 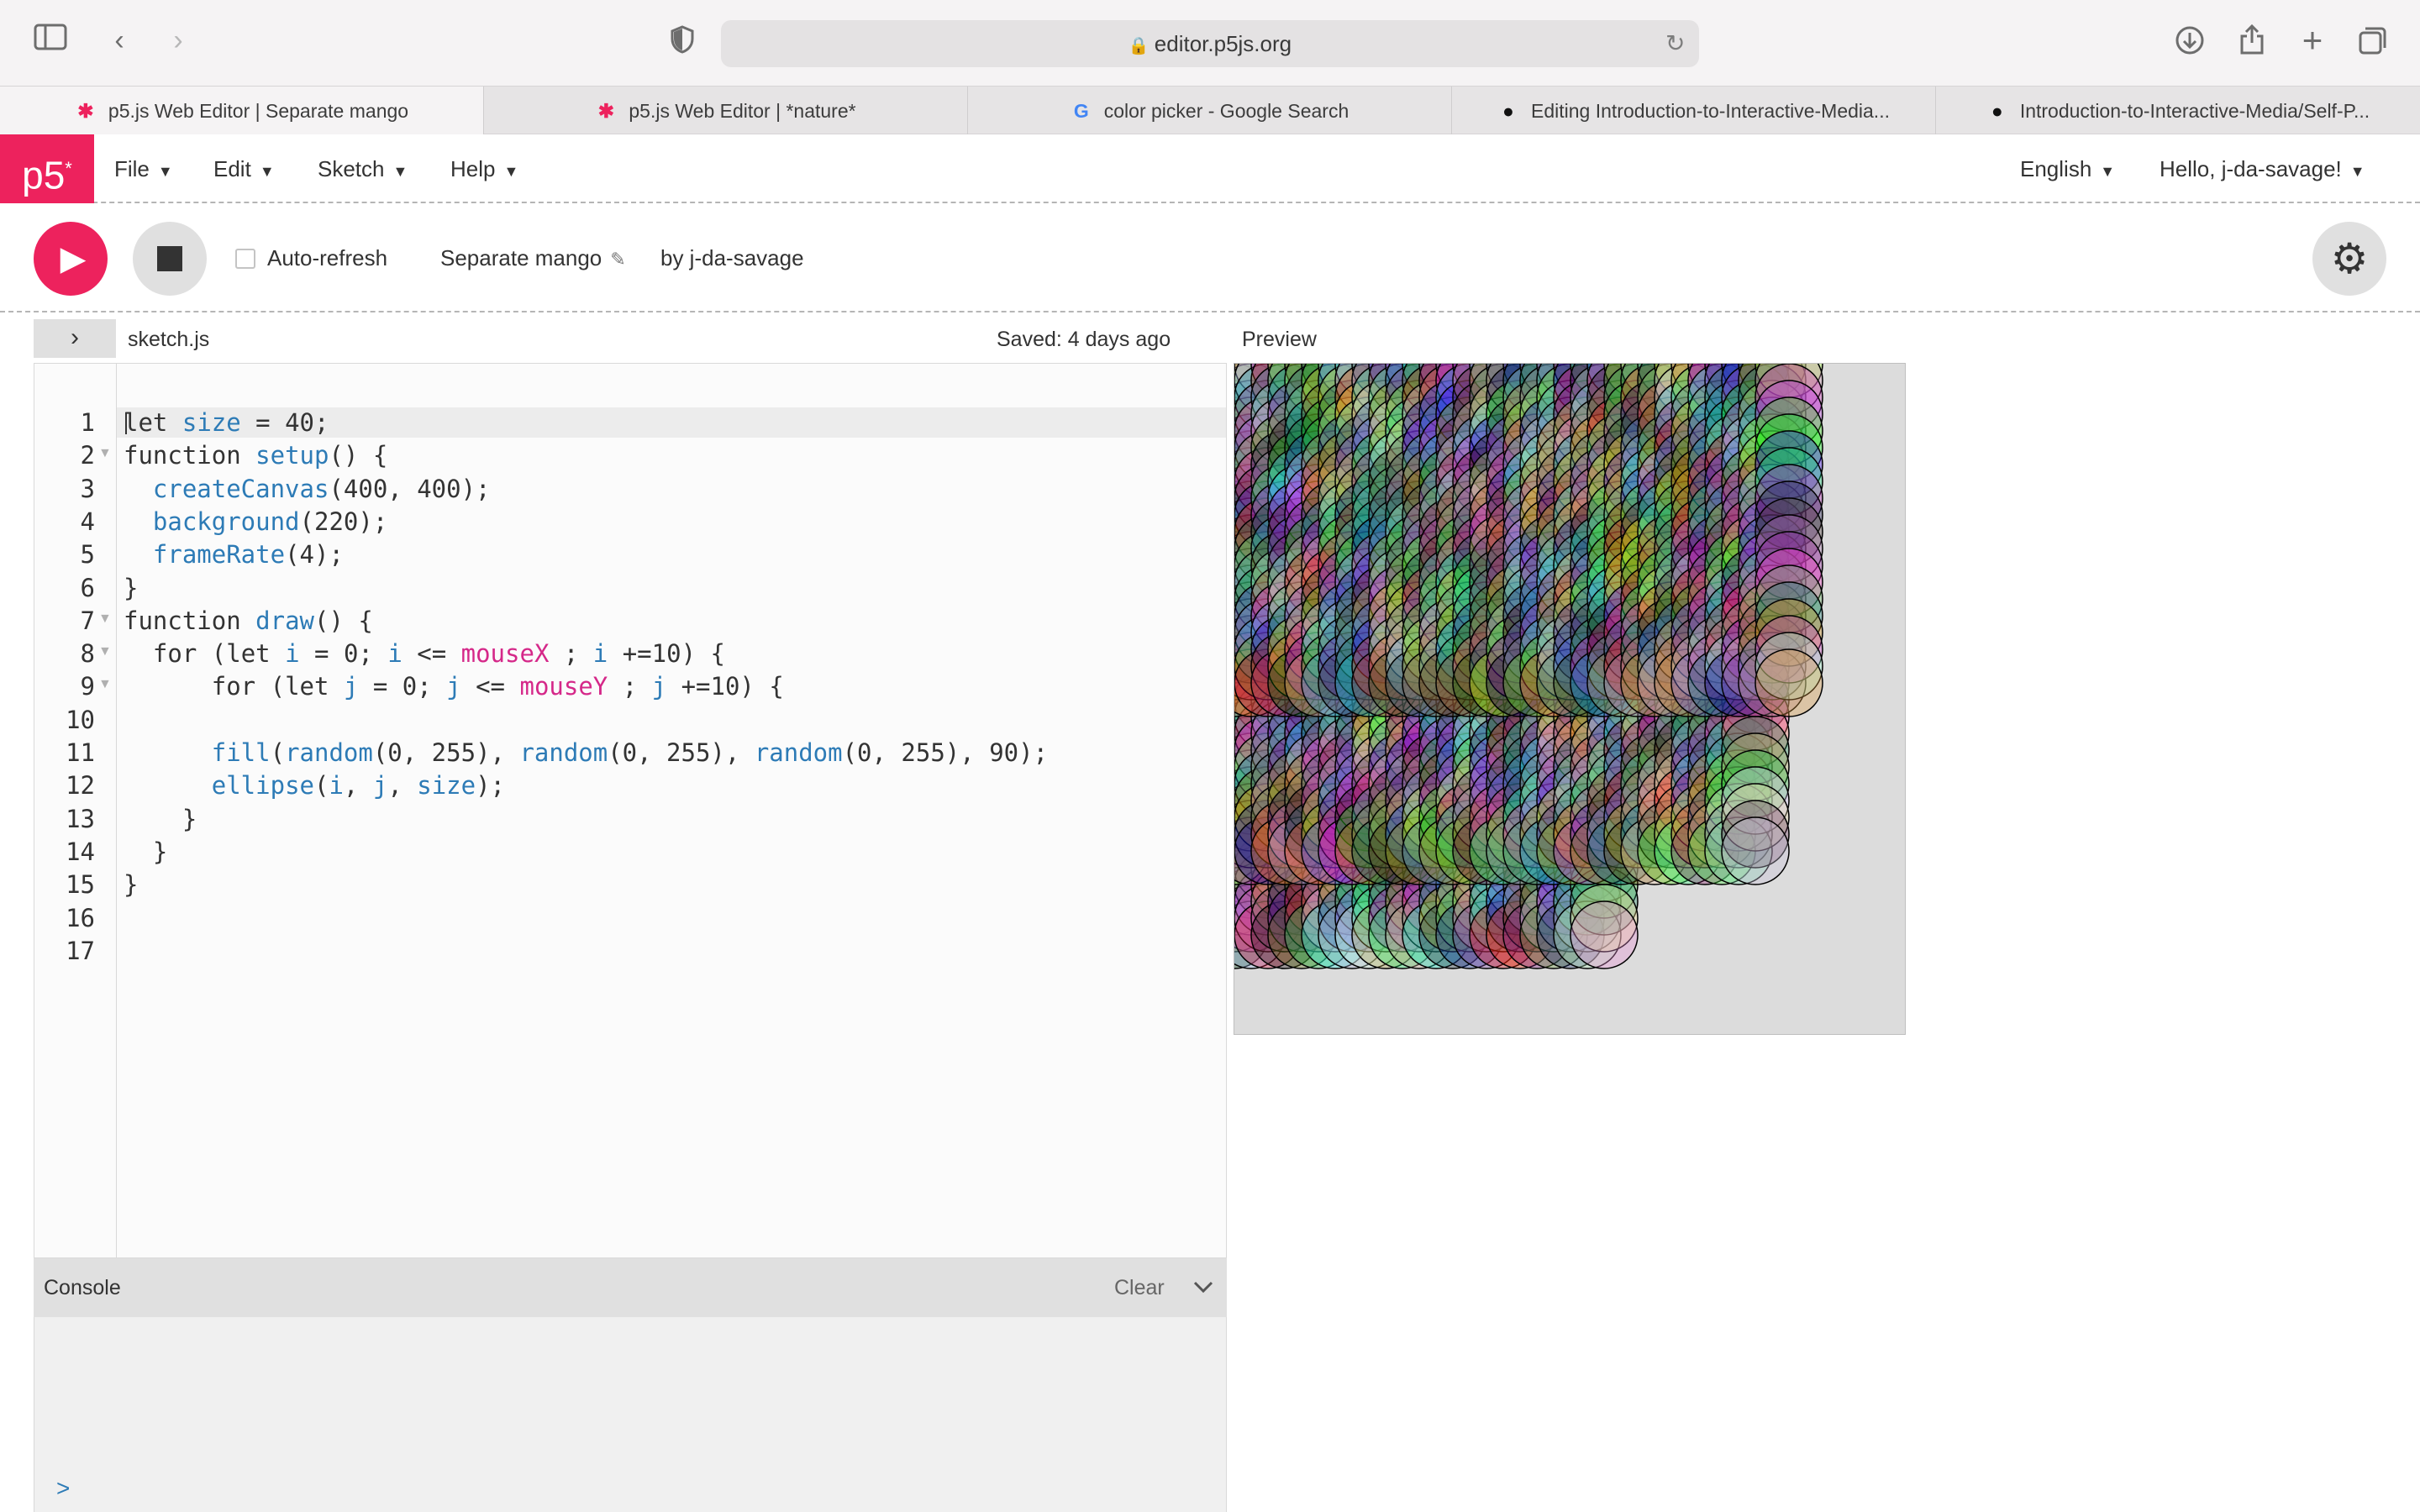 What do you see at coordinates (80, 786) in the screenshot?
I see `line-number: 12` at bounding box center [80, 786].